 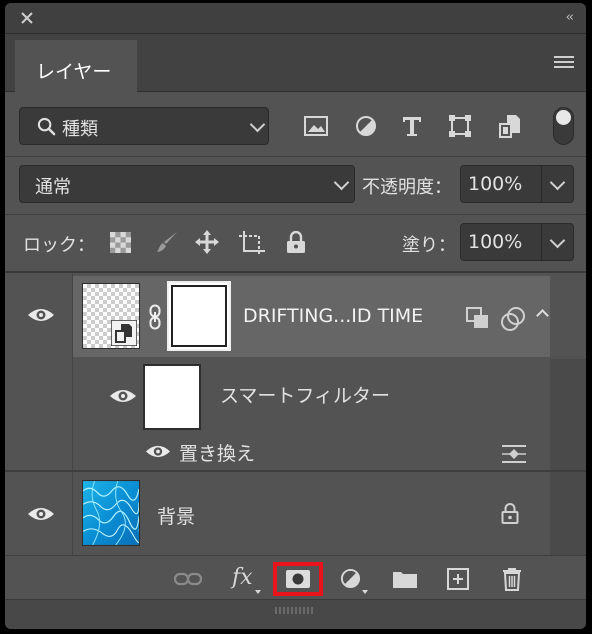 What do you see at coordinates (458, 579) in the screenshot?
I see `new-layer-icon` at bounding box center [458, 579].